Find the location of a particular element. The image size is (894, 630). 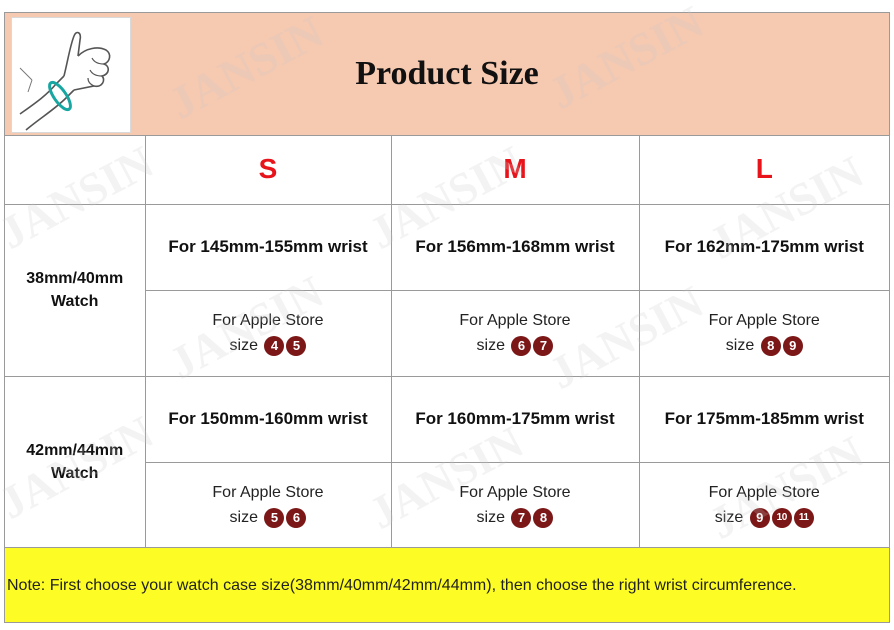

wrist-cell: For 162mm-175mm wrist is located at coordinates (763, 247).